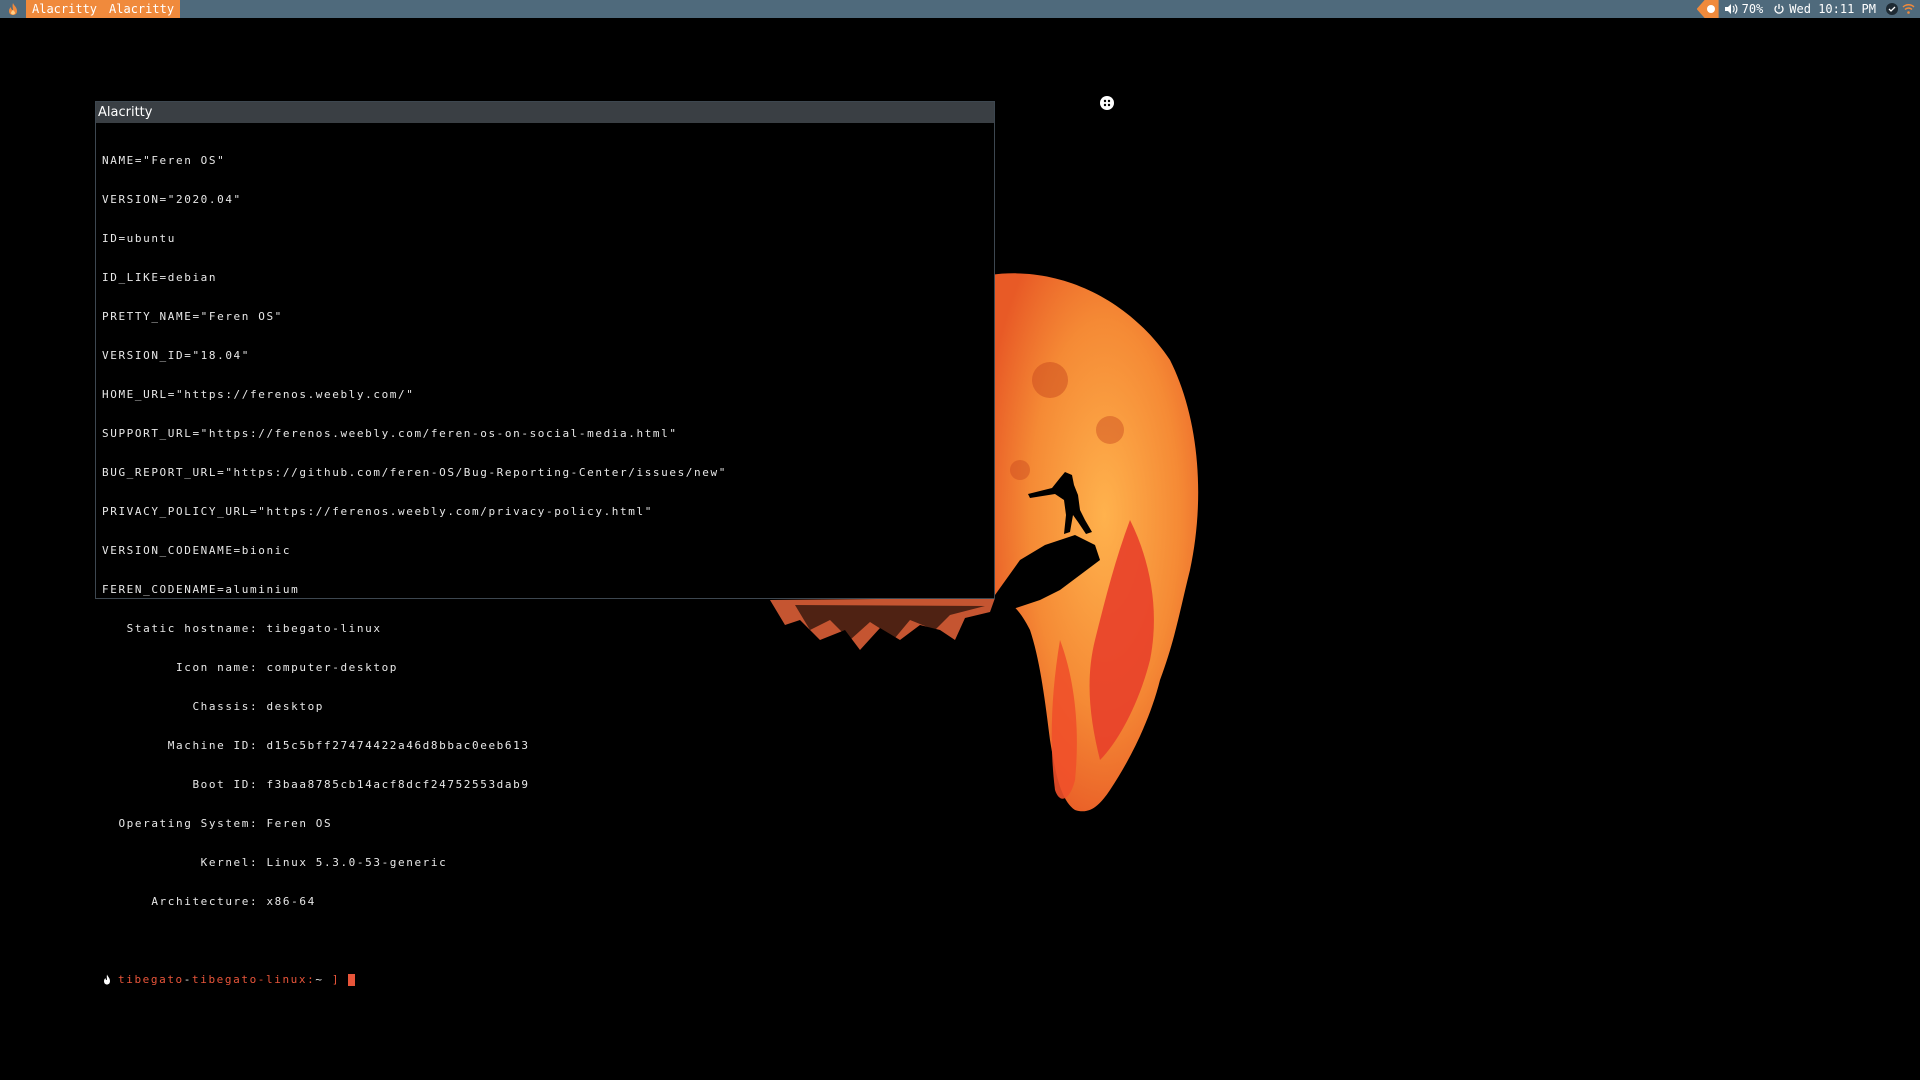 The width and height of the screenshot is (1920, 1080). Describe the element at coordinates (258, 394) in the screenshot. I see `os-release-line: HOME_URL="https://ferenos.weebly.com/"` at that location.